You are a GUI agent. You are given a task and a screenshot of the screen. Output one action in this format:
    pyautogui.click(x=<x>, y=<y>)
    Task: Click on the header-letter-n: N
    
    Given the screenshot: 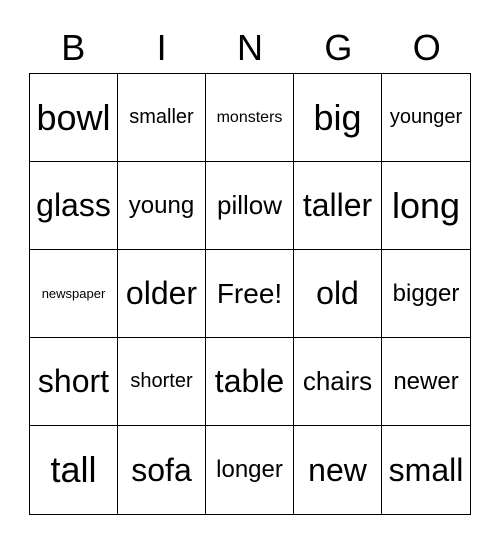 What is the action you would take?
    pyautogui.click(x=249, y=47)
    